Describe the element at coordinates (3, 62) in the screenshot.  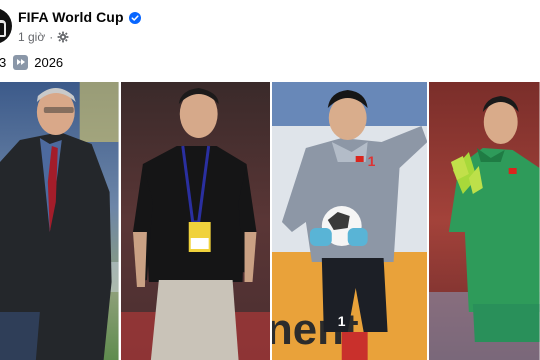
I see `caption-prefix: 3` at that location.